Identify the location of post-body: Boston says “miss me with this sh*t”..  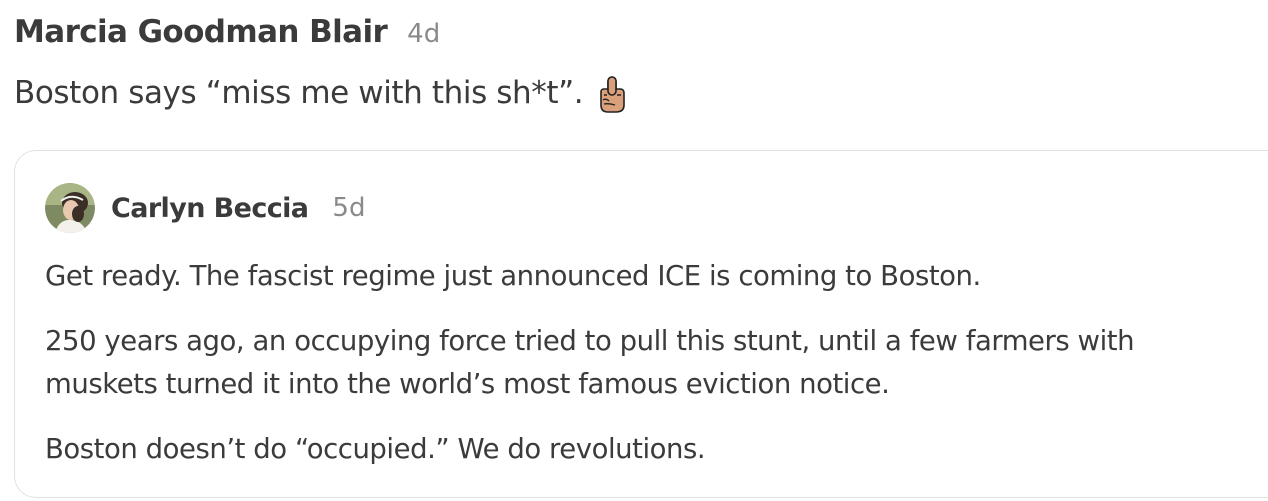
(321, 94).